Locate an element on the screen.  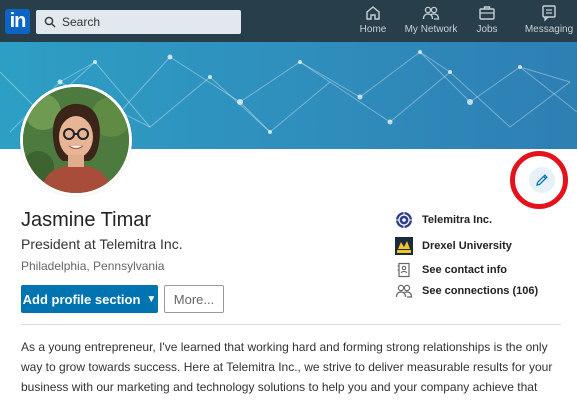
connections-link: See connections (106) is located at coordinates (466, 291).